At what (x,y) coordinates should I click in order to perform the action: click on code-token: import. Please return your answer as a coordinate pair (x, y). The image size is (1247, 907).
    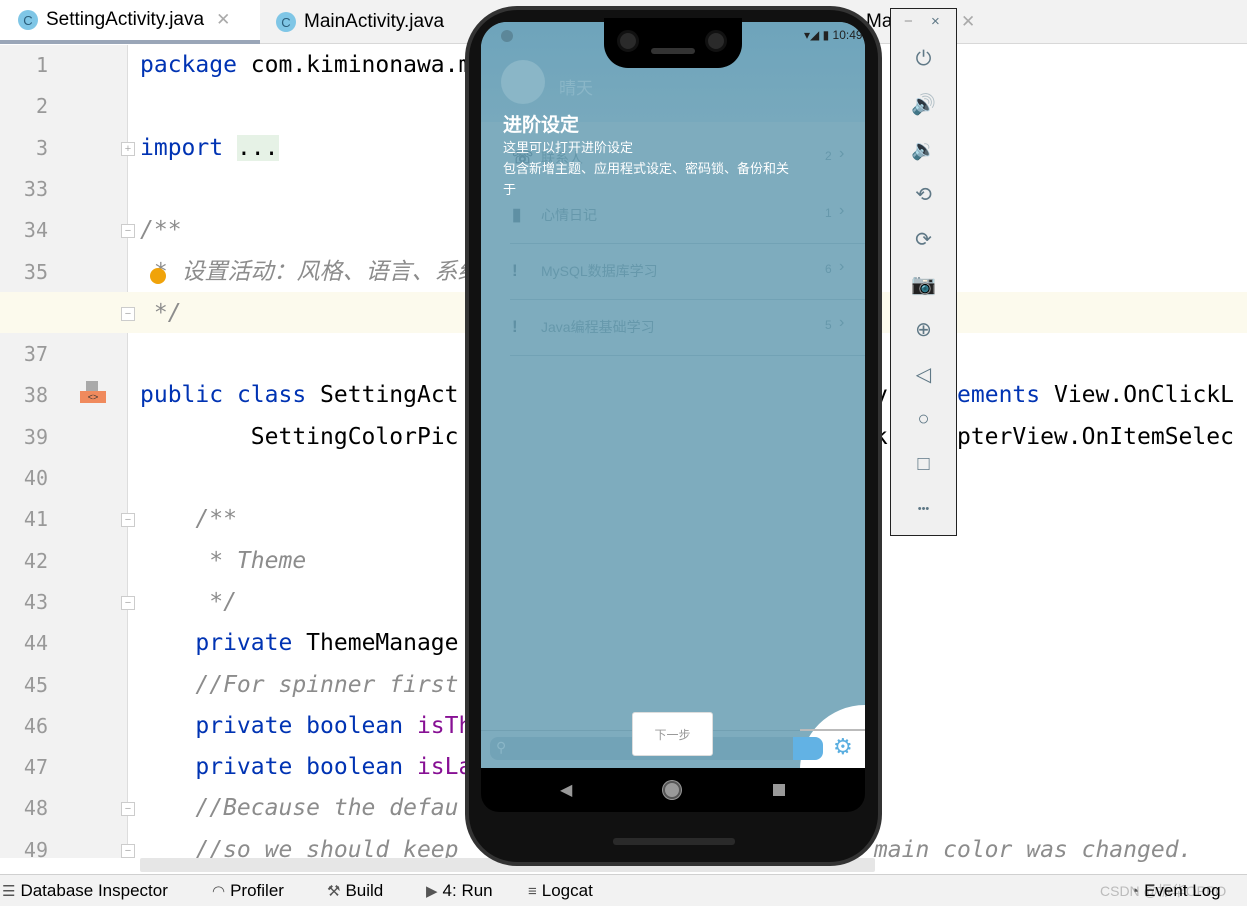
    Looking at the image, I should click on (182, 147).